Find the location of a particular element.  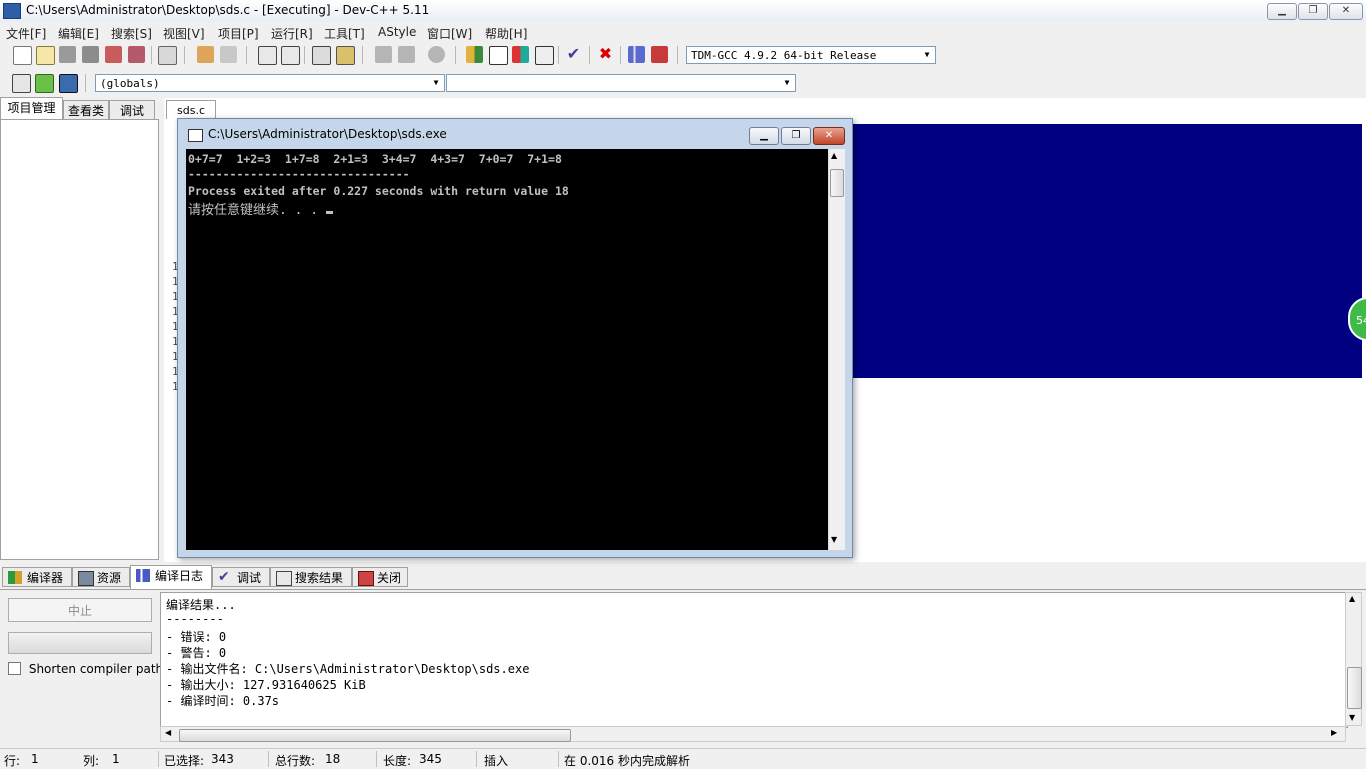

new-file-icon is located at coordinates (22, 55).